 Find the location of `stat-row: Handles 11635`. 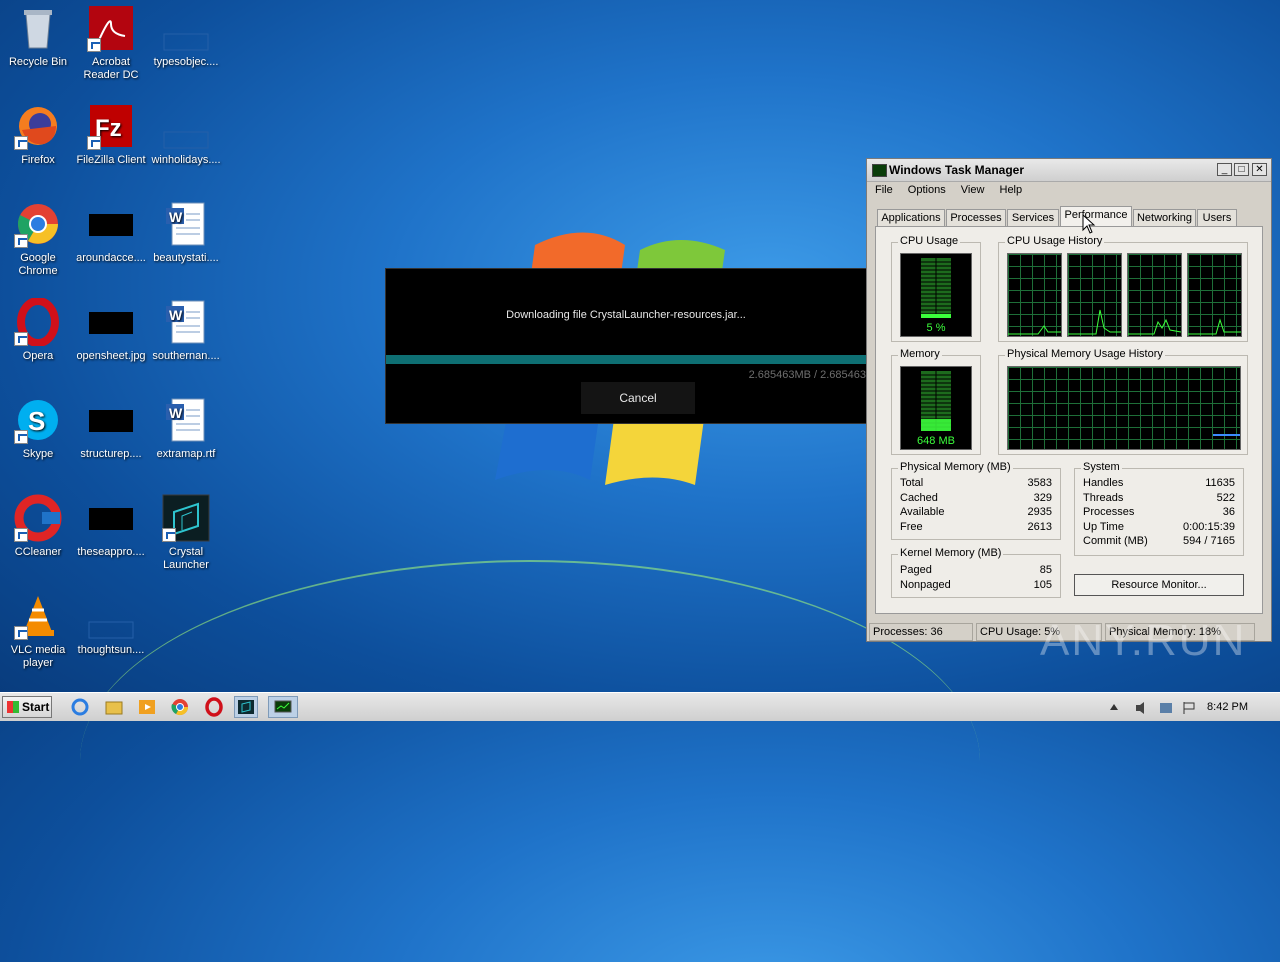

stat-row: Handles 11635 is located at coordinates (1159, 484).